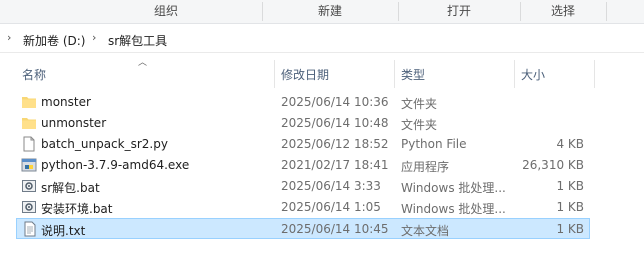  Describe the element at coordinates (459, 11) in the screenshot. I see `ribbon-group-open: 打开` at that location.